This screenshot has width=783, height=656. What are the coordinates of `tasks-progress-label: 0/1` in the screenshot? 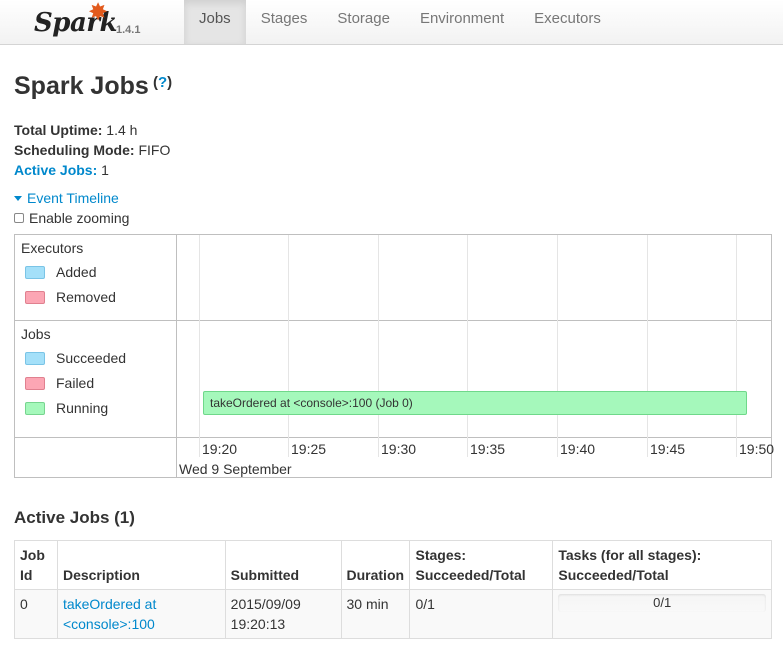 It's located at (662, 602).